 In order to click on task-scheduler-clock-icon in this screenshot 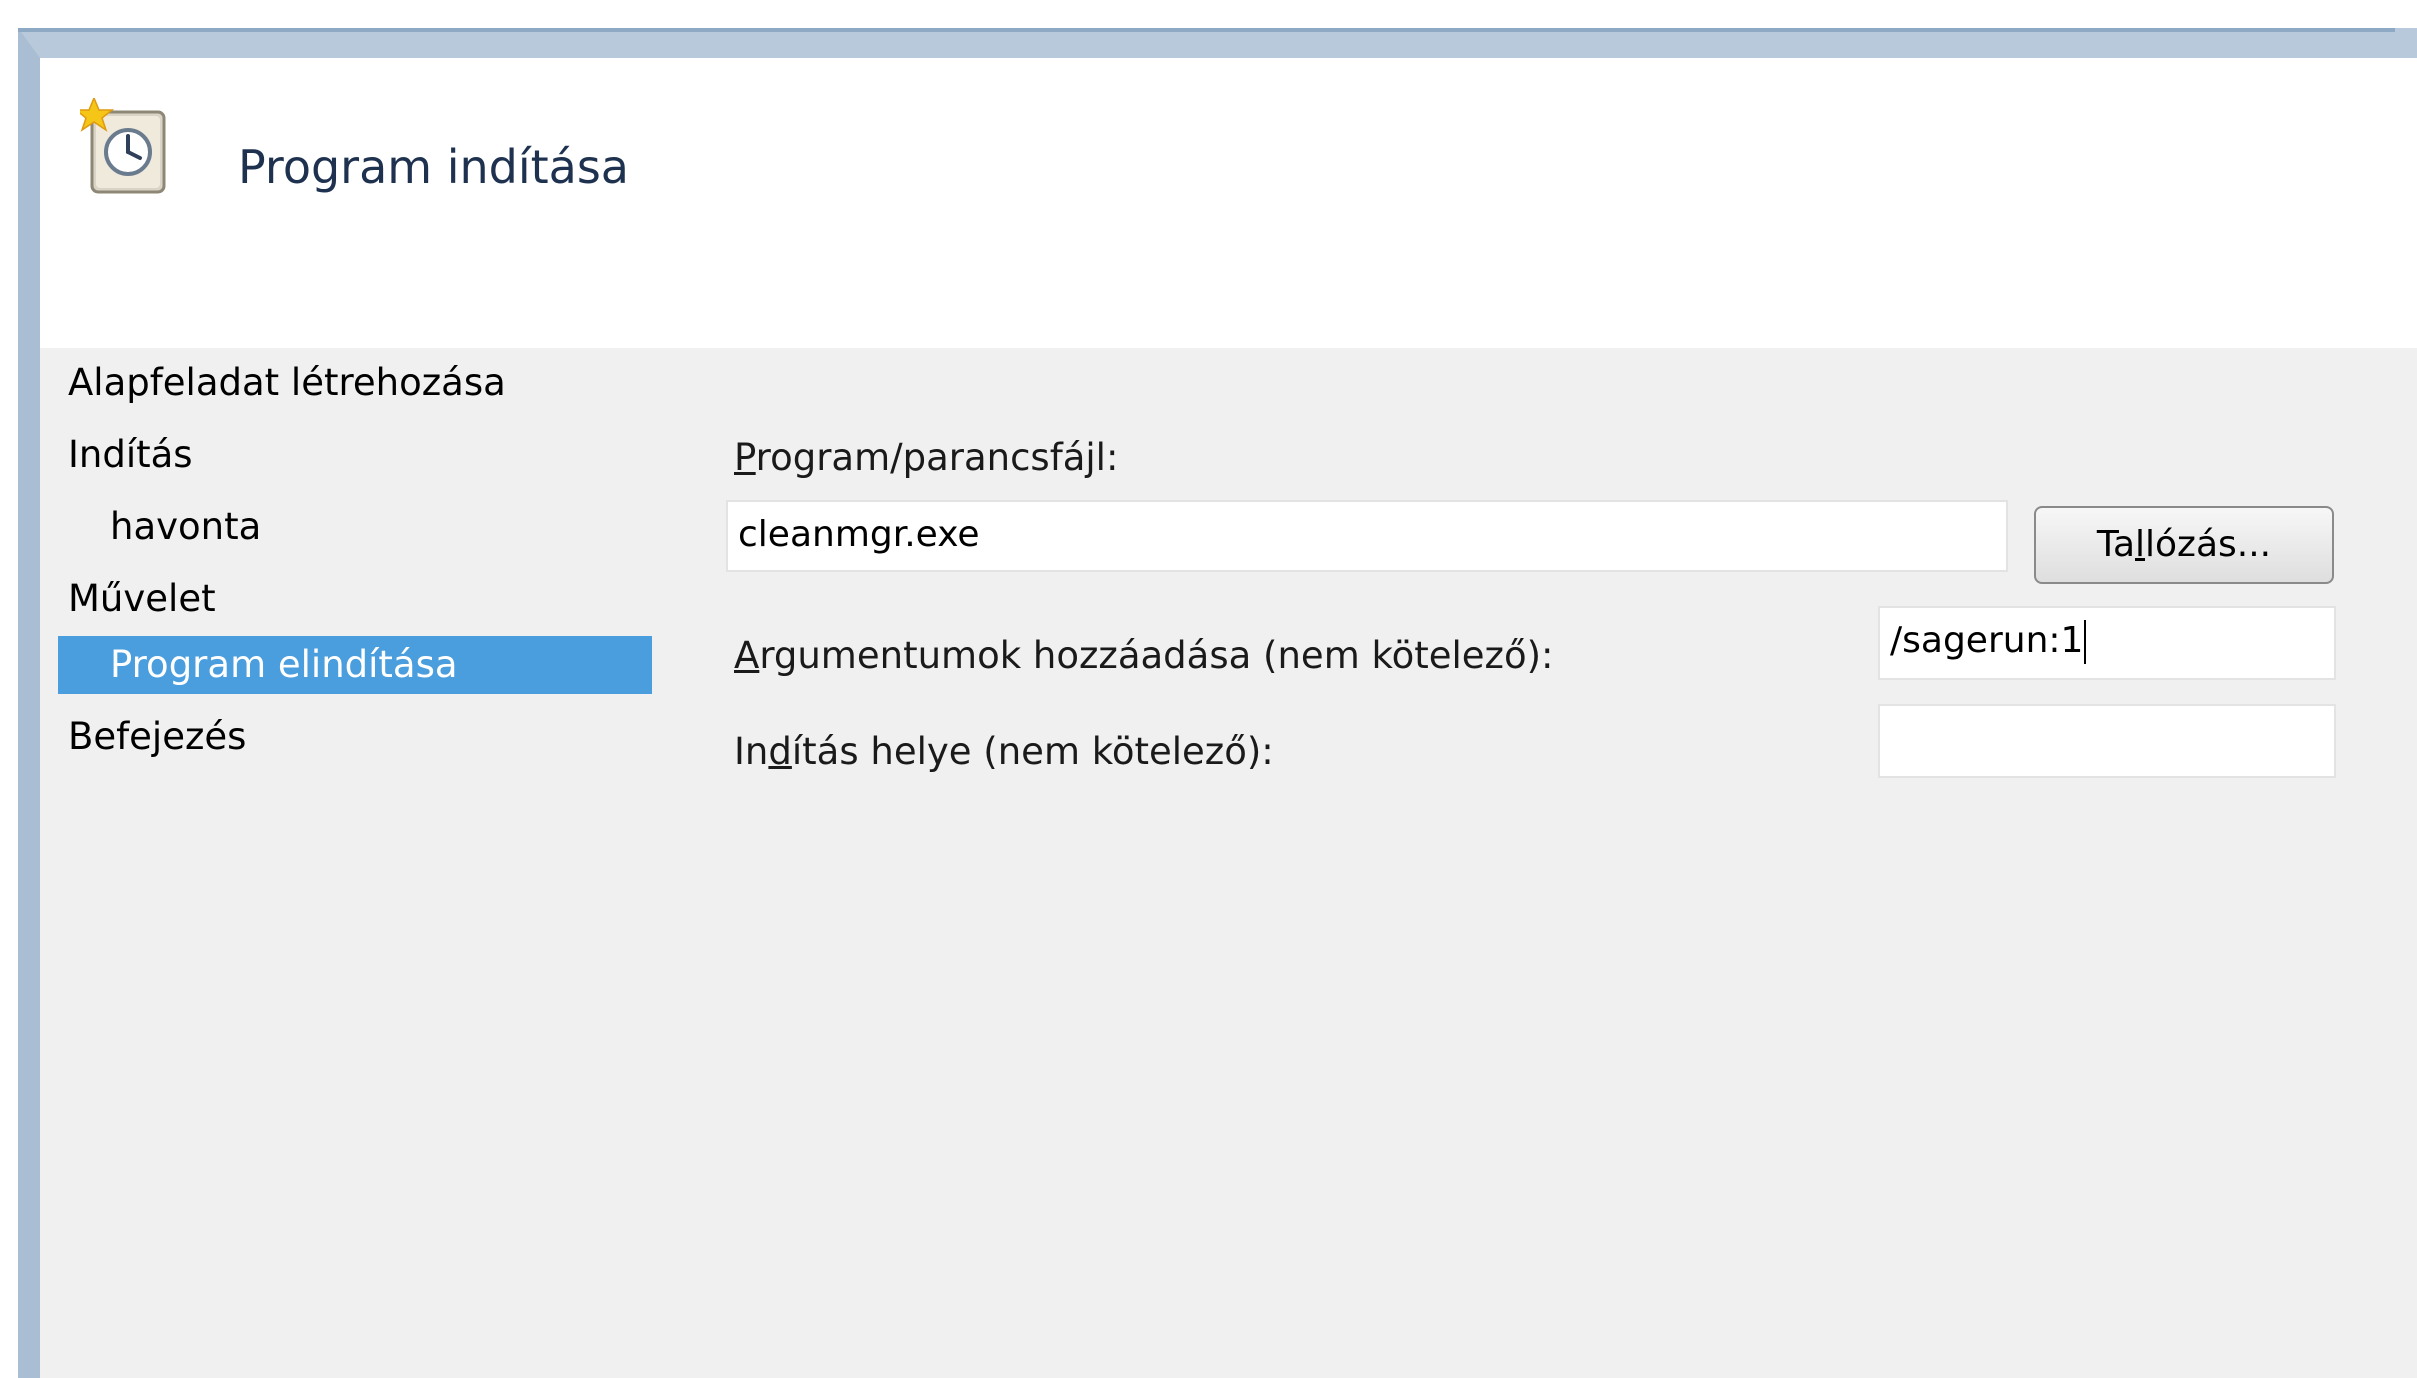, I will do `click(121, 147)`.